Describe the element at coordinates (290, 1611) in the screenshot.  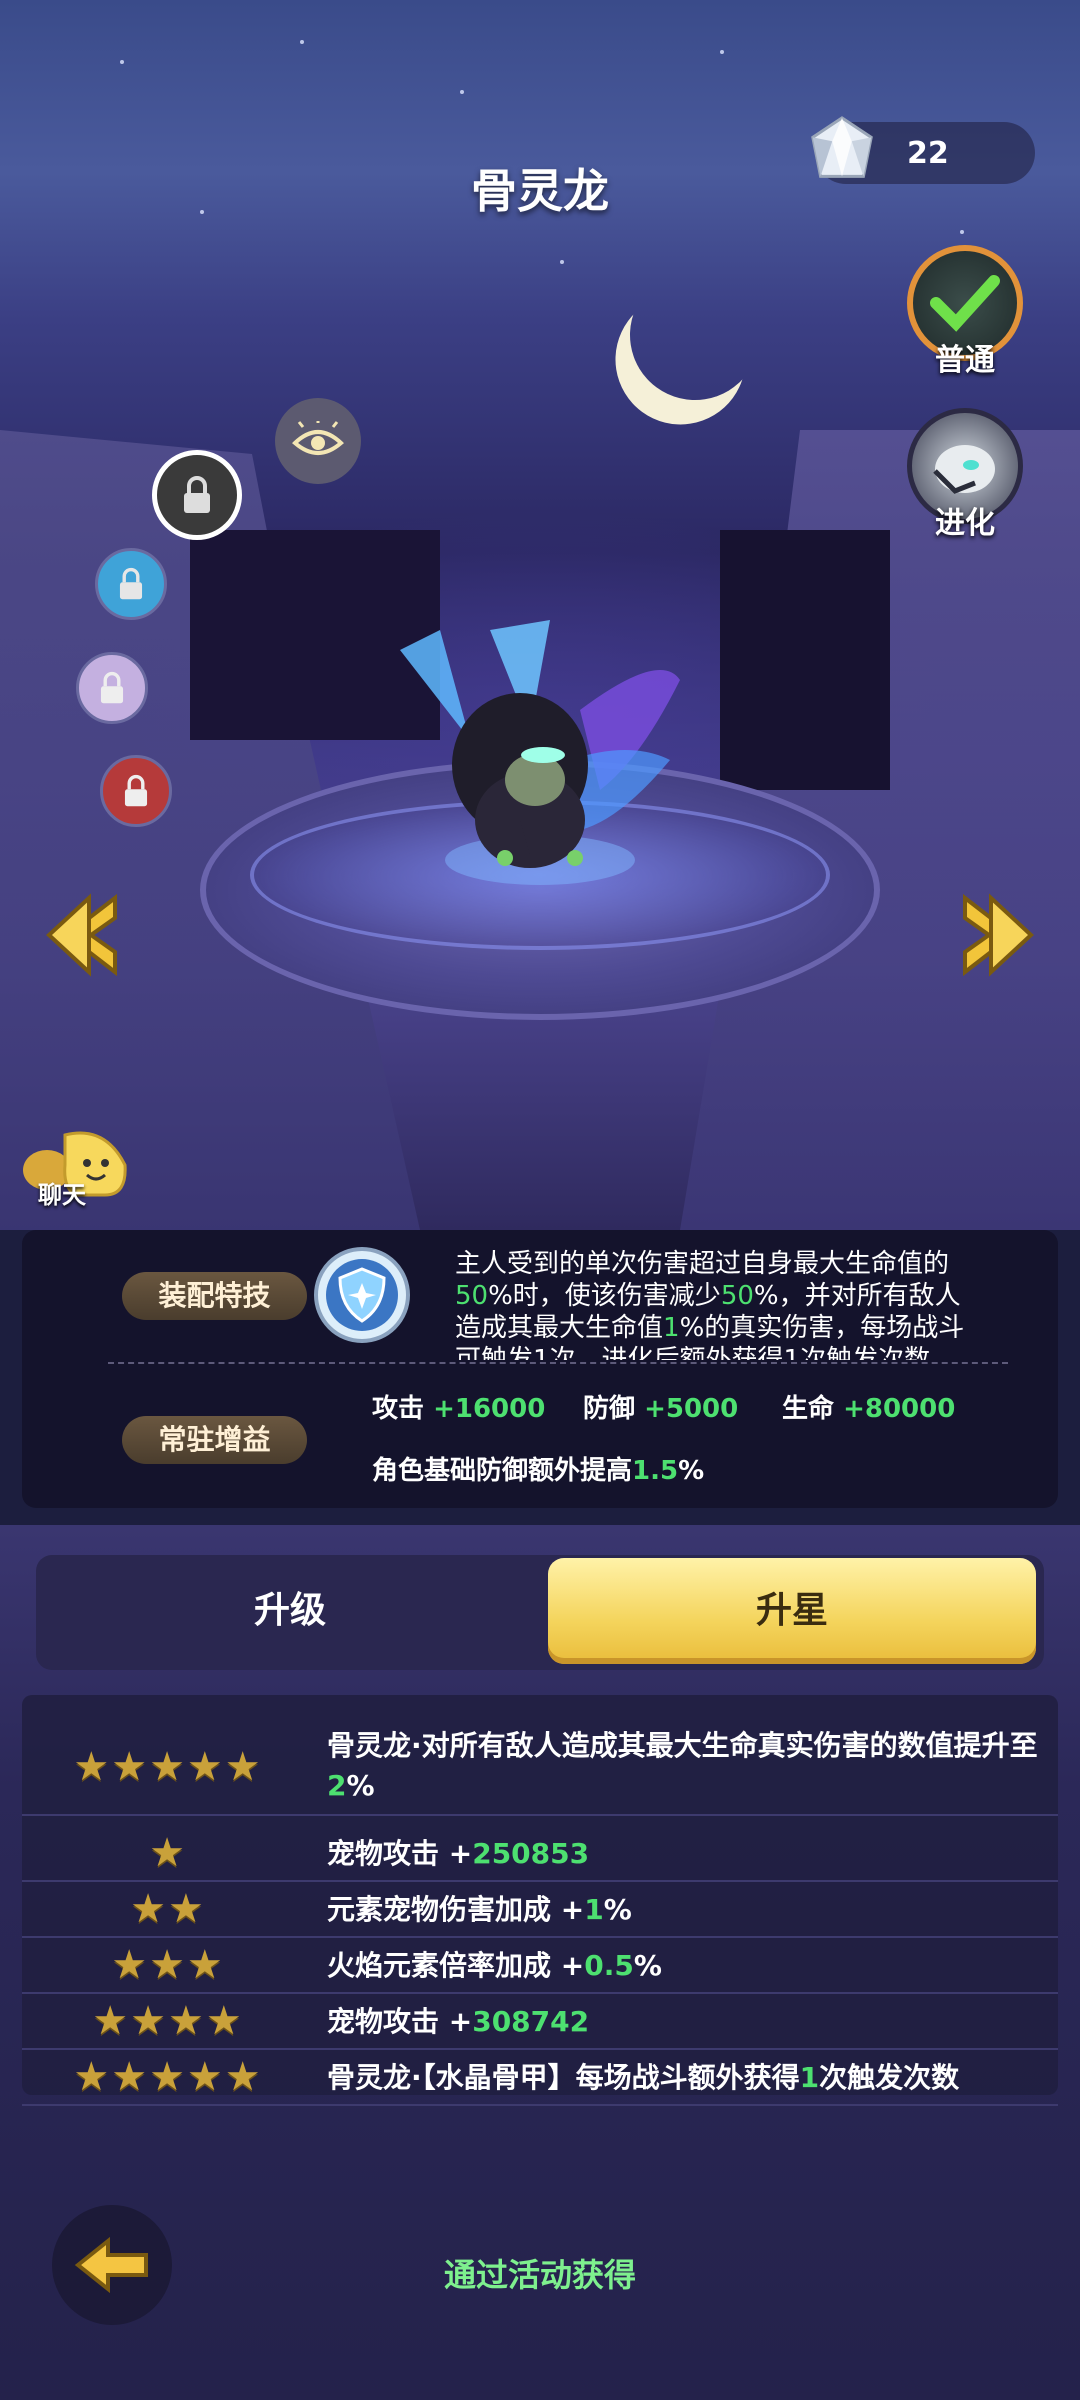
I see `tab-upgrade: 升级` at that location.